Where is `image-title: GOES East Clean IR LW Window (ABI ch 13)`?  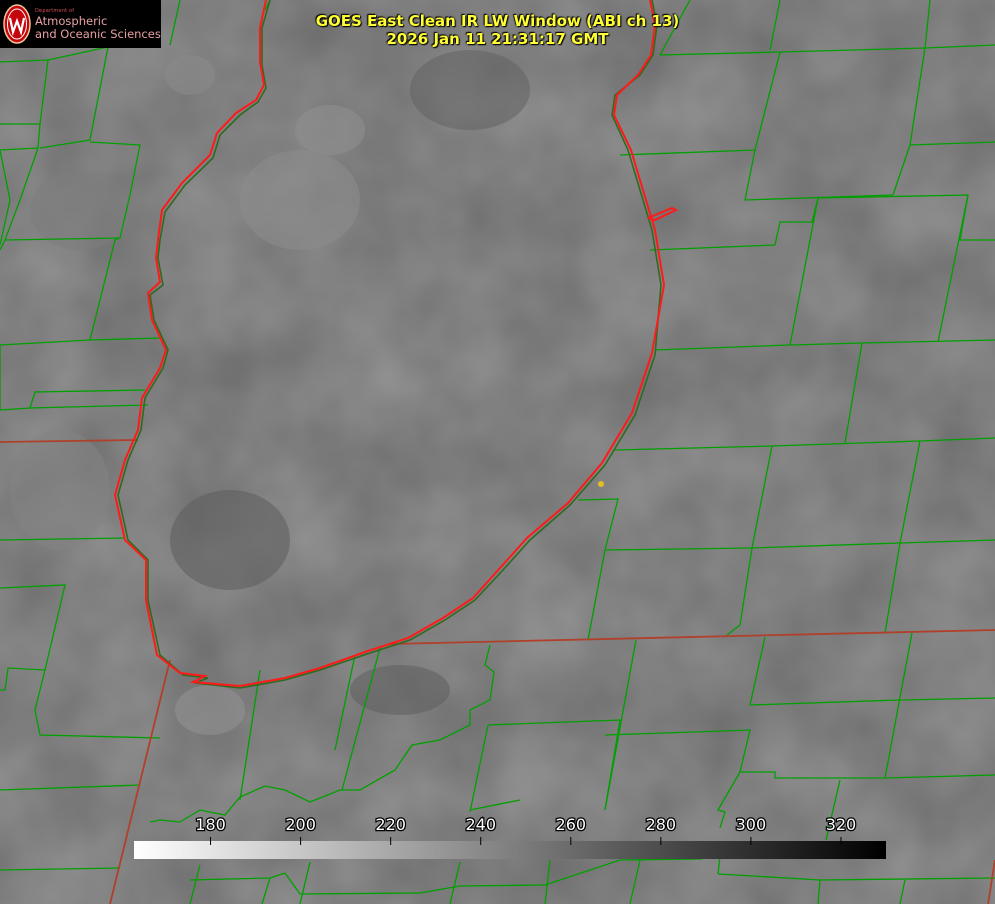
image-title: GOES East Clean IR LW Window (ABI ch 13) is located at coordinates (497, 21).